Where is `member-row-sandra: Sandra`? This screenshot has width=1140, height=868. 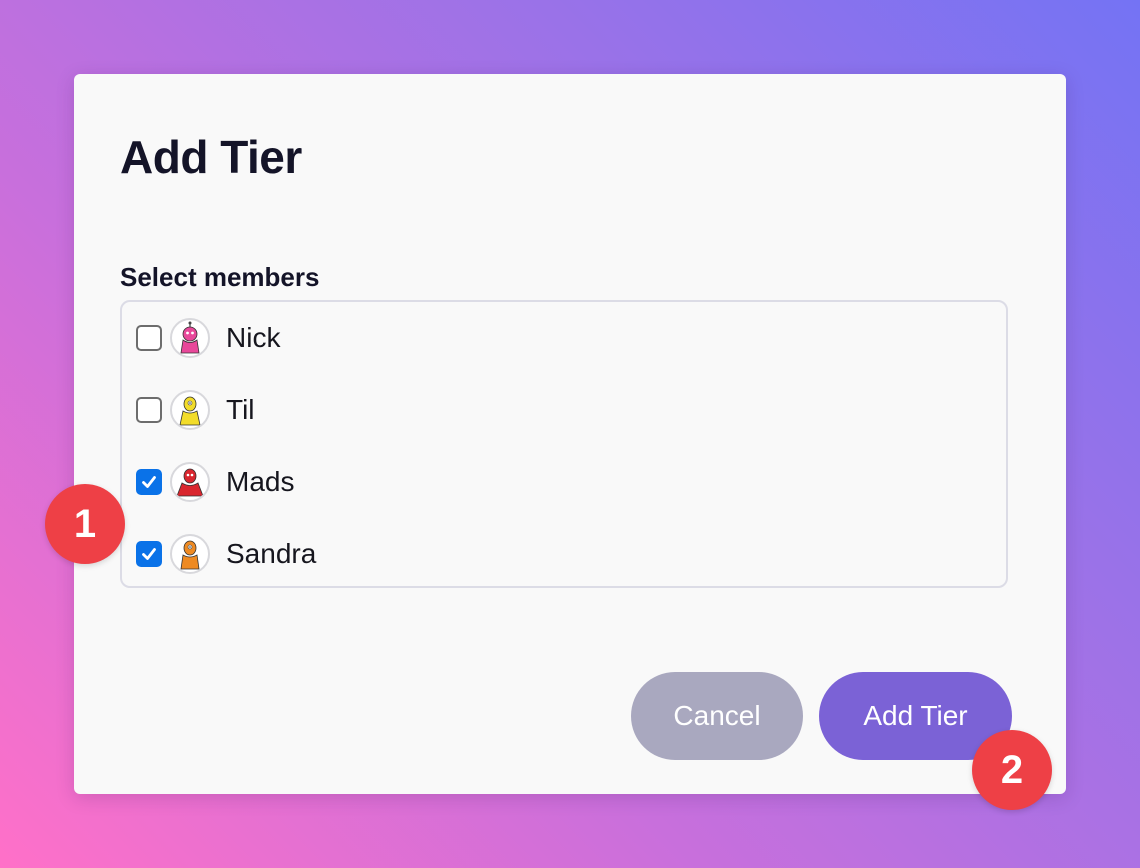
member-row-sandra: Sandra is located at coordinates (226, 554).